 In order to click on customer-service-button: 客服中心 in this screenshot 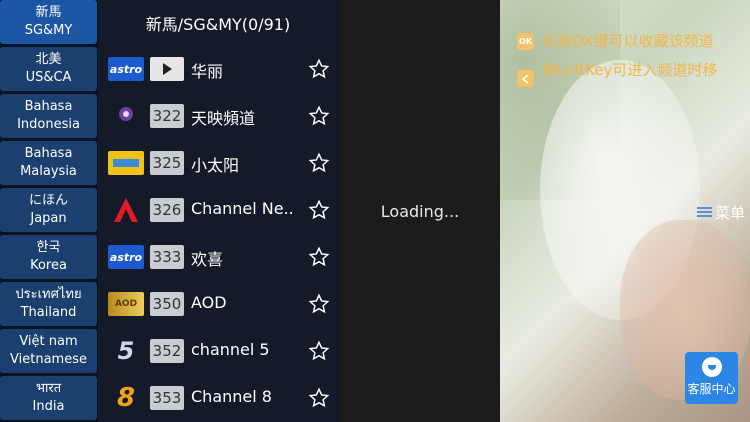, I will do `click(711, 378)`.